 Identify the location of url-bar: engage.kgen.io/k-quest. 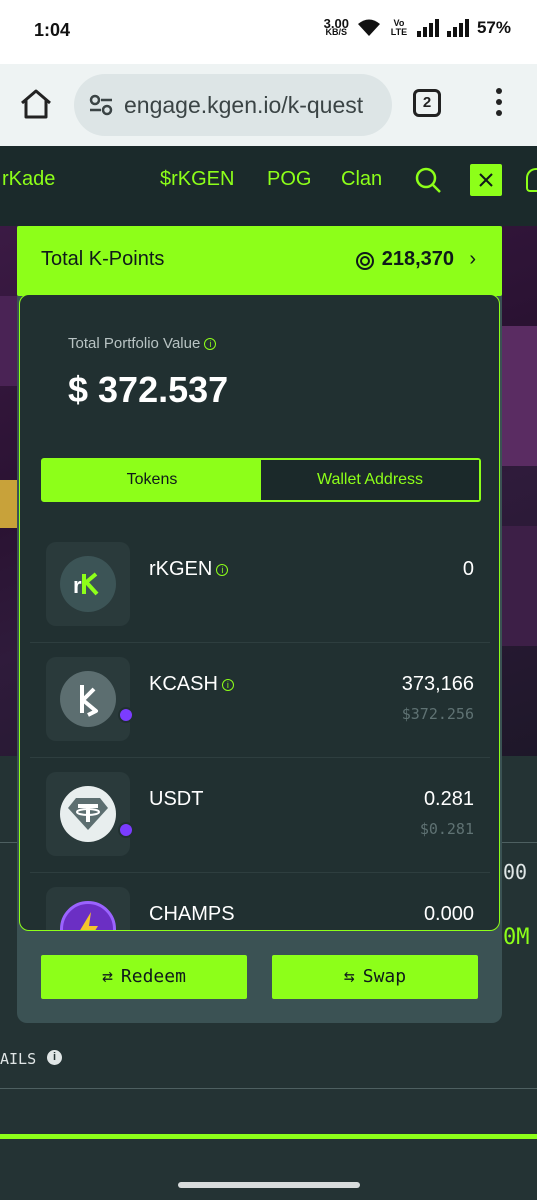
(233, 105).